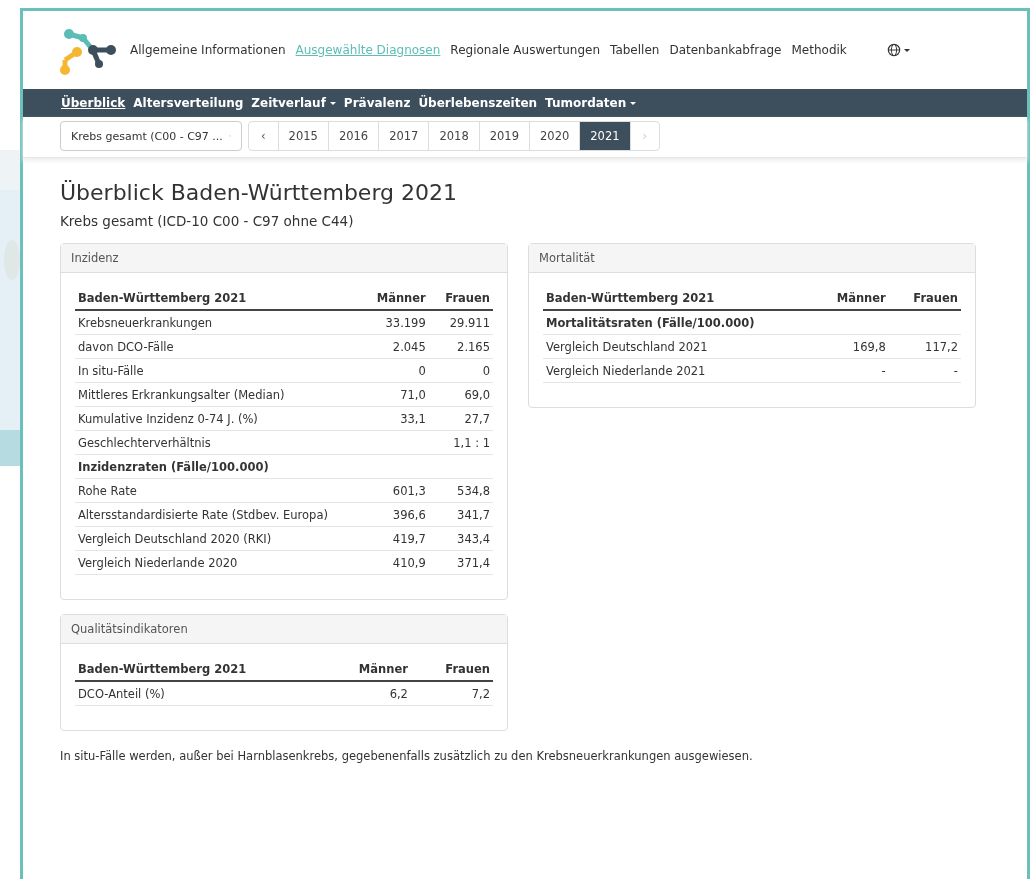 The width and height of the screenshot is (1033, 879). What do you see at coordinates (407, 756) in the screenshot?
I see `footnote: In situ-Fälle werden, außer bei Harnblasenkrebs, gegebenenfalls zusätzlich zu den Krebsneuerkrankungen ausgewiesen.` at bounding box center [407, 756].